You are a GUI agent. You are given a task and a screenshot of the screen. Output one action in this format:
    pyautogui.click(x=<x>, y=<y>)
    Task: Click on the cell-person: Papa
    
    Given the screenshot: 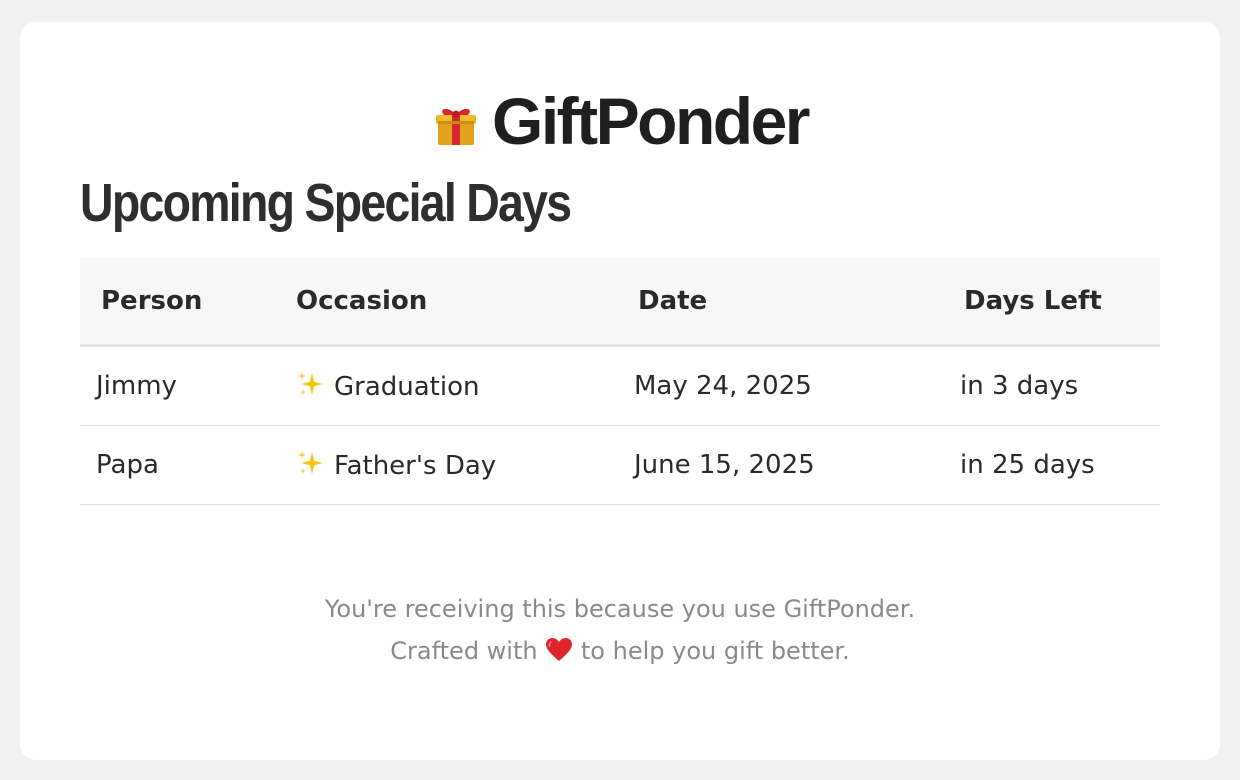 What is the action you would take?
    pyautogui.click(x=188, y=465)
    